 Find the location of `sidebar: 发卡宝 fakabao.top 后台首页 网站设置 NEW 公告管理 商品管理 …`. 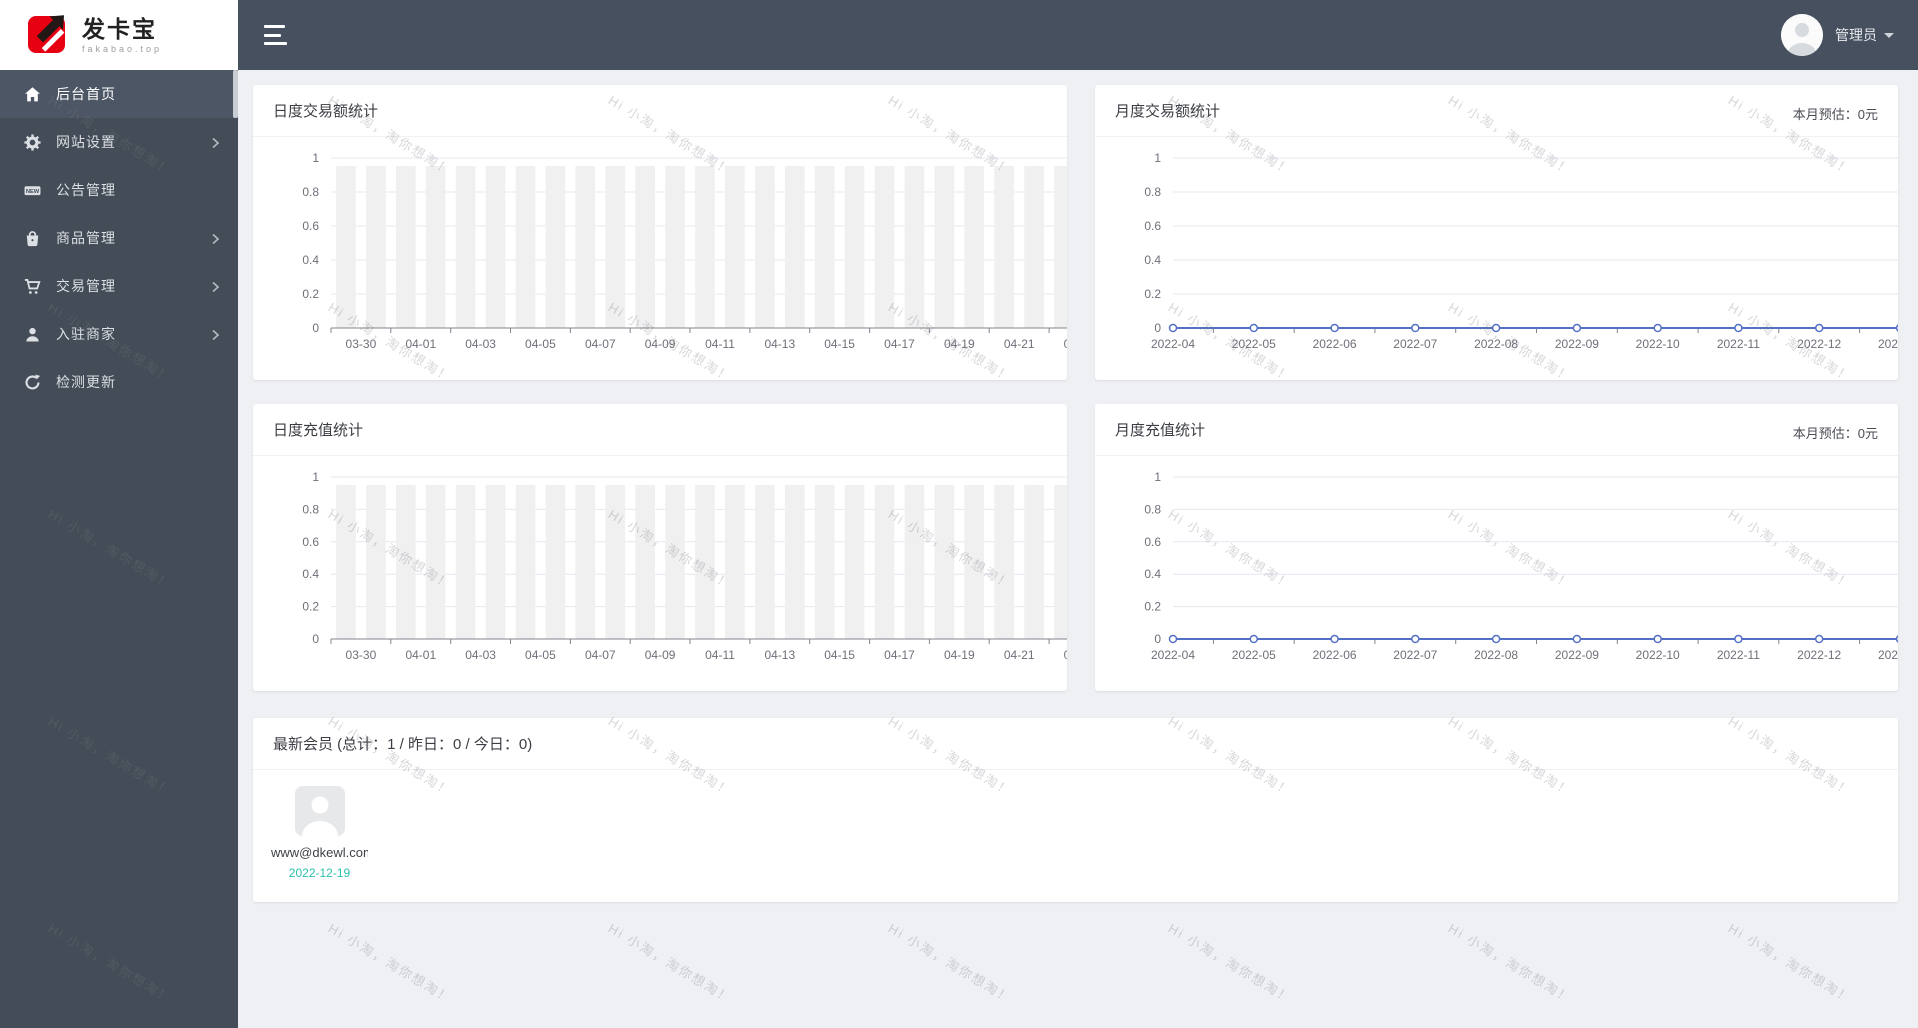

sidebar: 发卡宝 fakabao.top 后台首页 网站设置 NEW 公告管理 商品管理 … is located at coordinates (119, 514).